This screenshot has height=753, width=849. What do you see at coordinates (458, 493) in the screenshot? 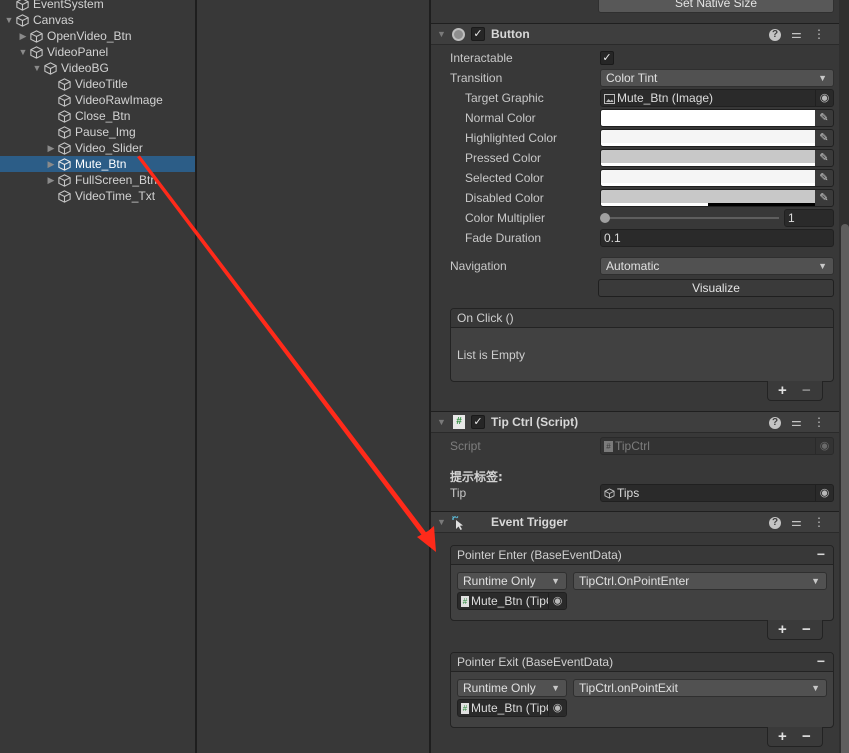
I see `tip-label: Tip` at bounding box center [458, 493].